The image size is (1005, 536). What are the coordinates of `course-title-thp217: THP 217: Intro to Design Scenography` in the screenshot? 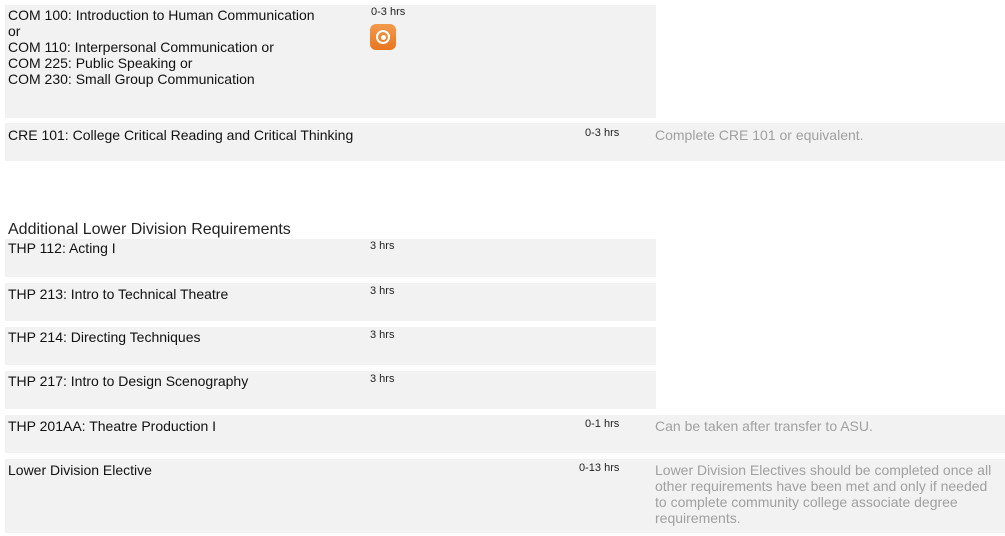 It's located at (128, 381).